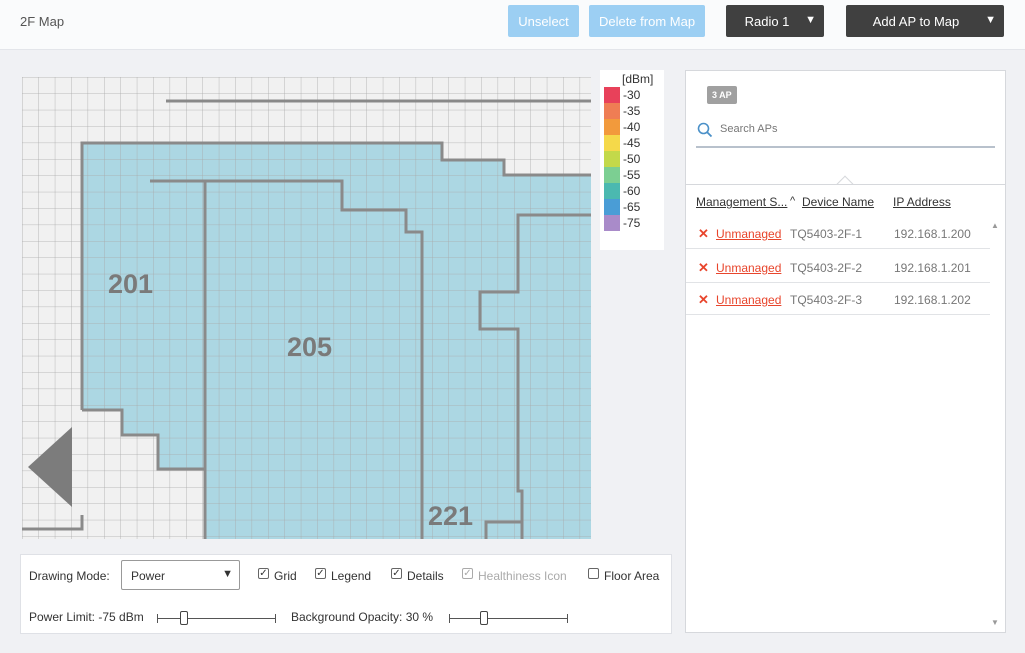 The image size is (1025, 653). Describe the element at coordinates (932, 234) in the screenshot. I see `ap-ip-address: 192.168.1.200` at that location.